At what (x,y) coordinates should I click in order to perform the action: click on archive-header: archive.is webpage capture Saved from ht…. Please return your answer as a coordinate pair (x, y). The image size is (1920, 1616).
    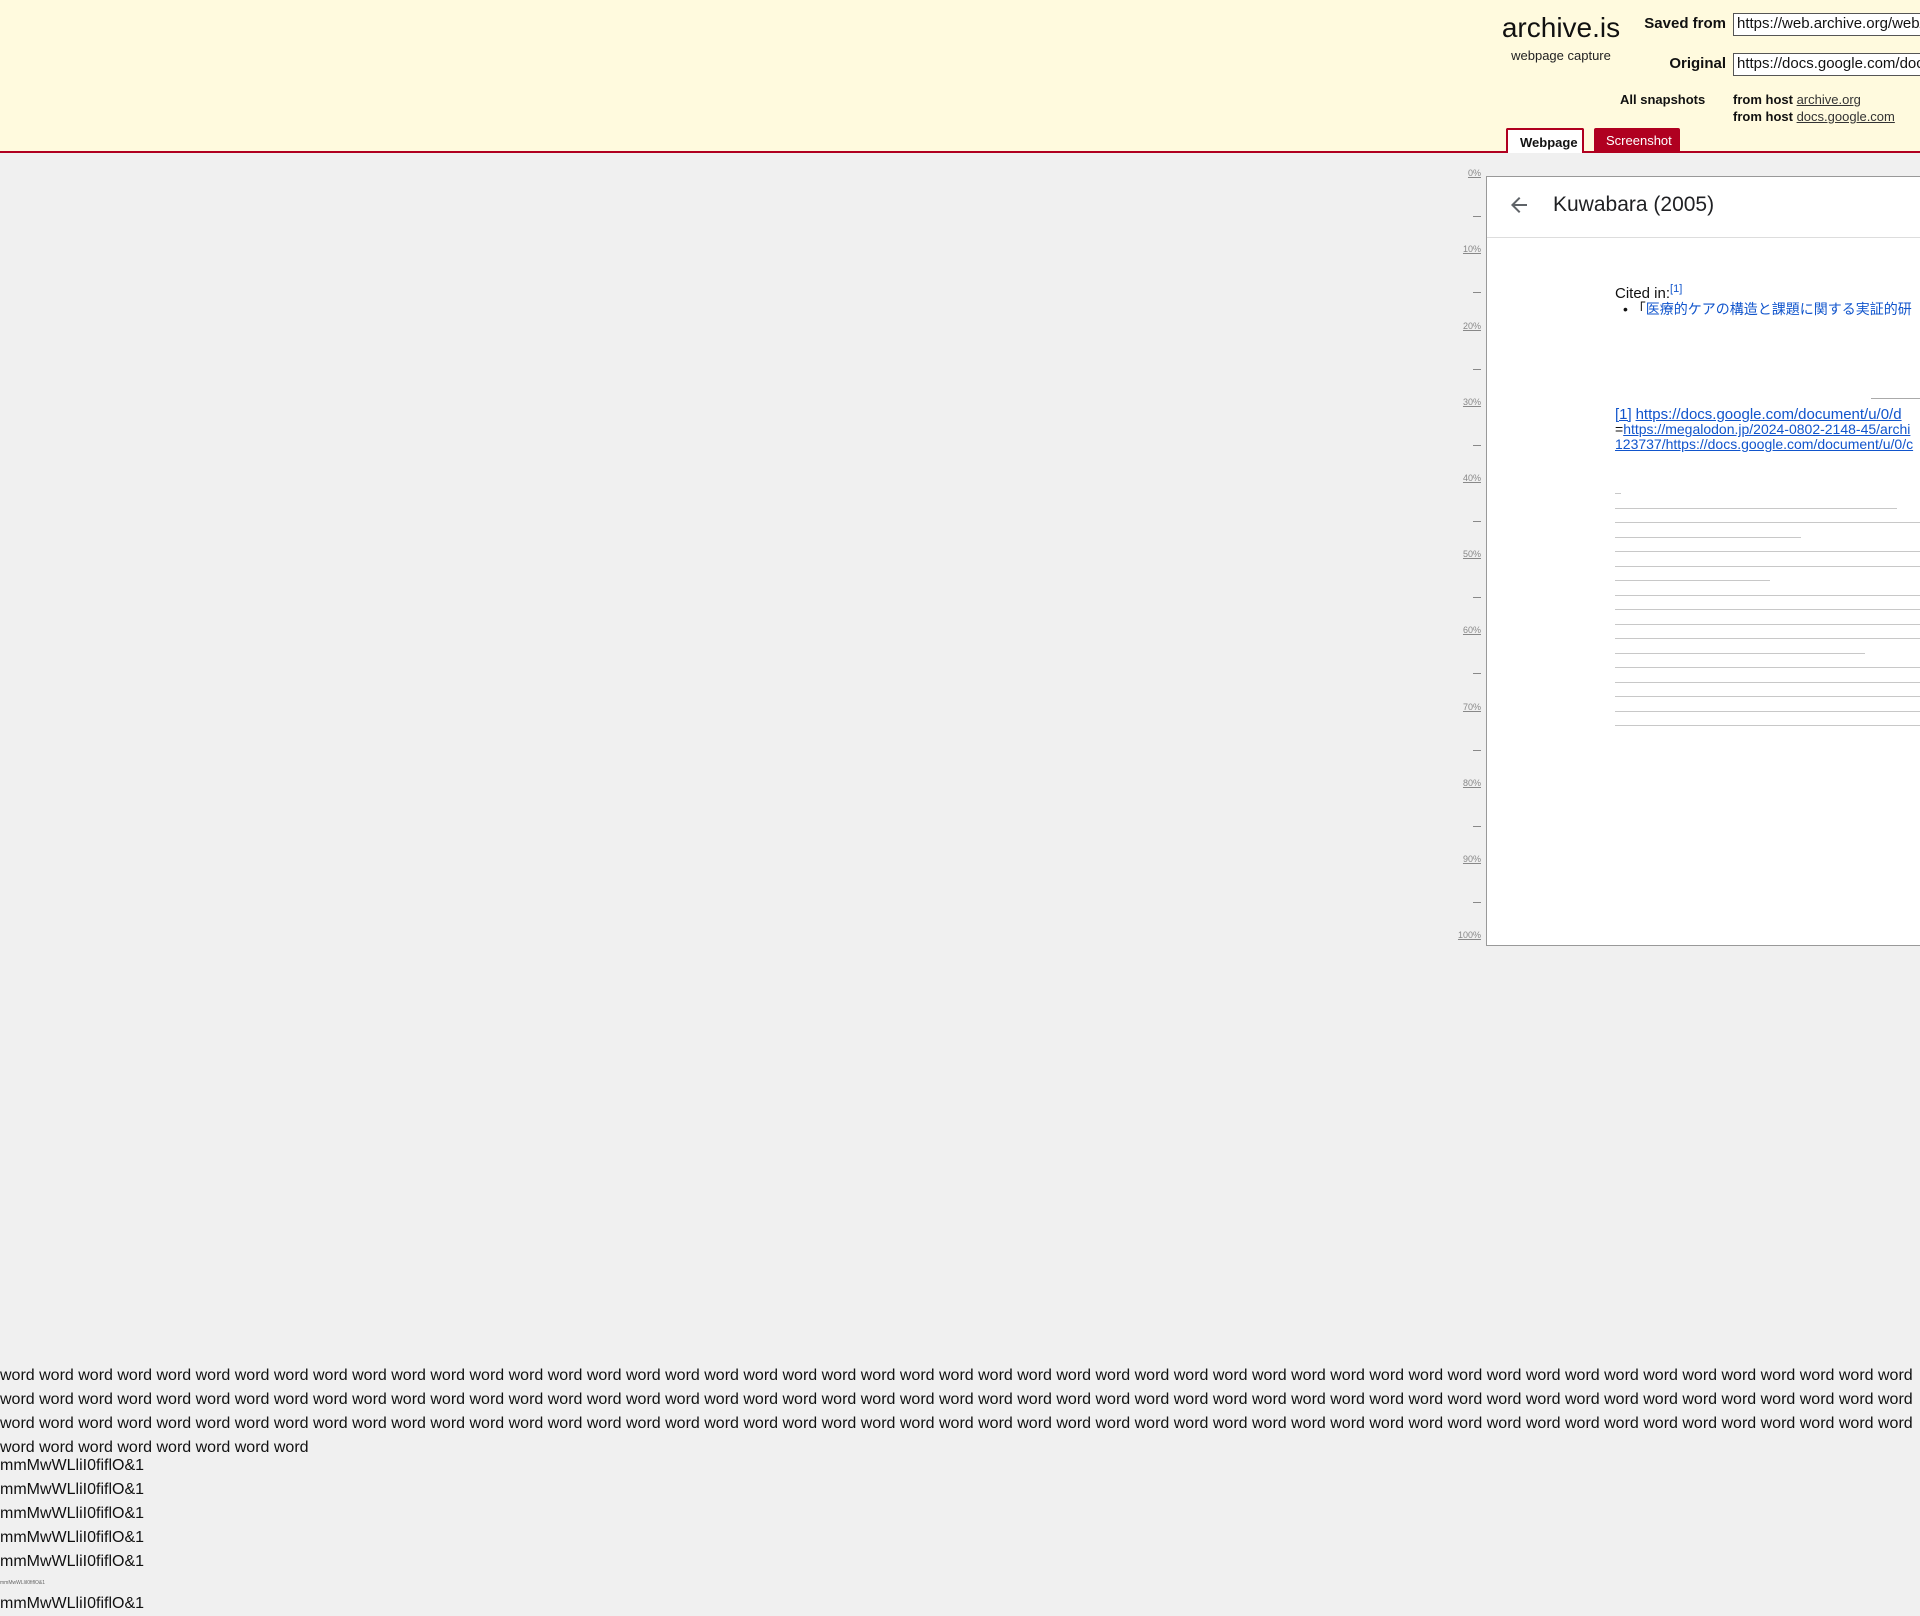
    Looking at the image, I should click on (960, 76).